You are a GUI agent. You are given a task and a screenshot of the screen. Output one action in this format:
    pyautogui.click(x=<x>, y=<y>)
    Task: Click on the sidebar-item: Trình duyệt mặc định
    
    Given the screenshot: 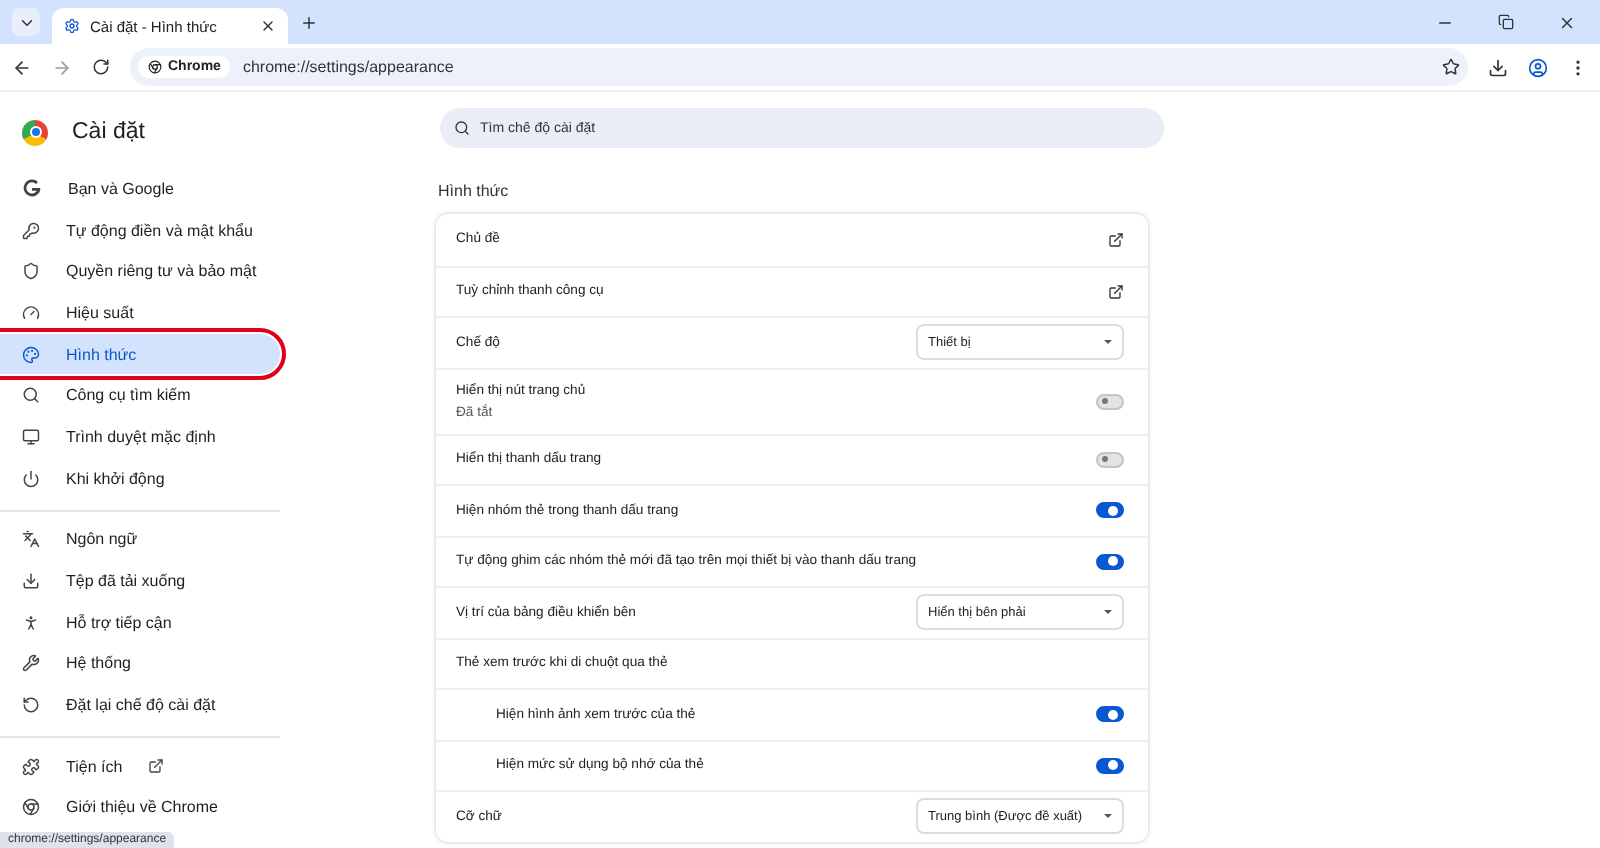 What is the action you would take?
    pyautogui.click(x=140, y=437)
    